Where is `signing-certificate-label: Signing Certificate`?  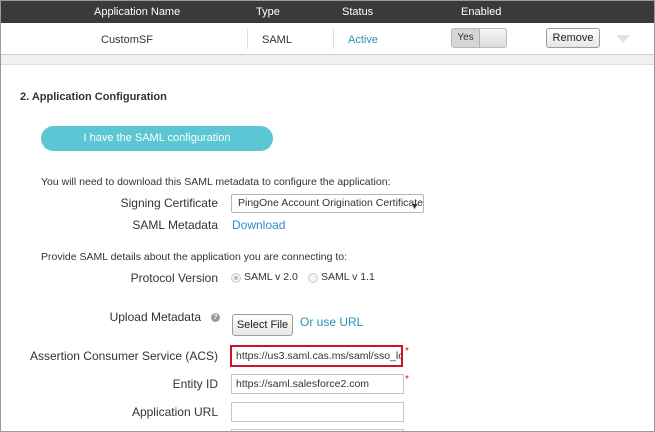
signing-certificate-label: Signing Certificate is located at coordinates (169, 203).